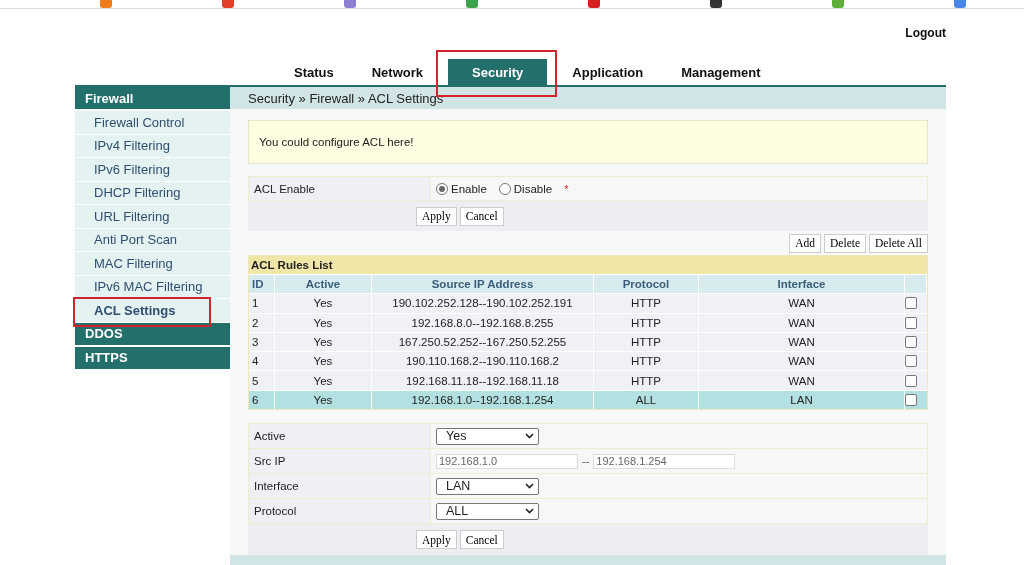 The height and width of the screenshot is (565, 1024). What do you see at coordinates (487, 486) in the screenshot?
I see `dropdown: LAN` at bounding box center [487, 486].